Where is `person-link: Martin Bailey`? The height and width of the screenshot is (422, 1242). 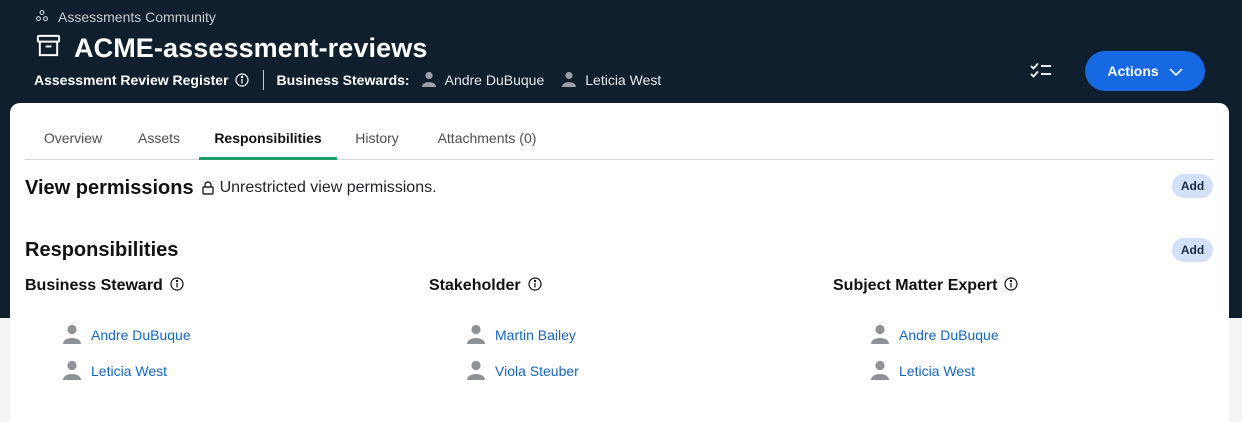
person-link: Martin Bailey is located at coordinates (535, 335).